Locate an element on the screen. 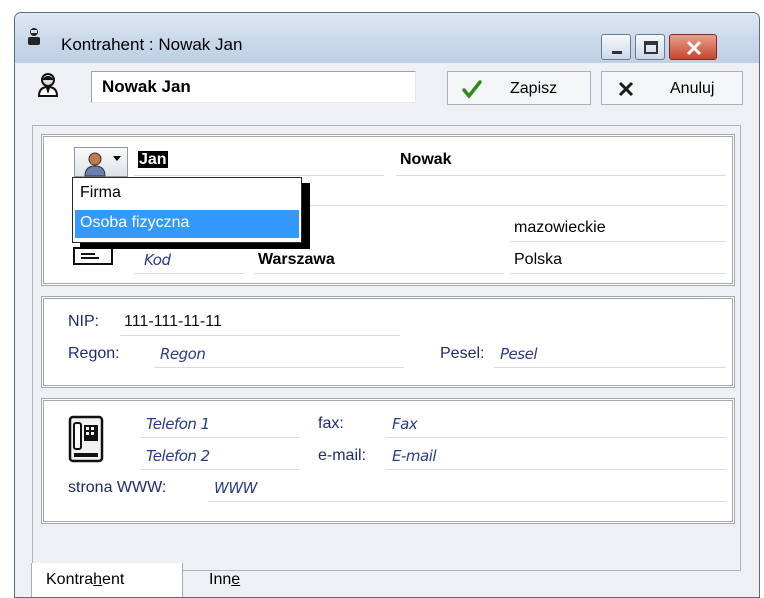 This screenshot has height=598, width=764. country-underline is located at coordinates (618, 273).